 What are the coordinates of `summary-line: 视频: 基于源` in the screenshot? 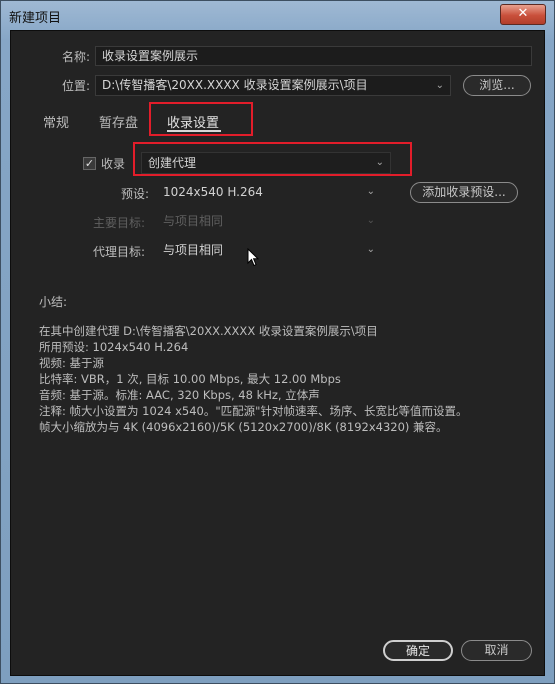 It's located at (72, 363).